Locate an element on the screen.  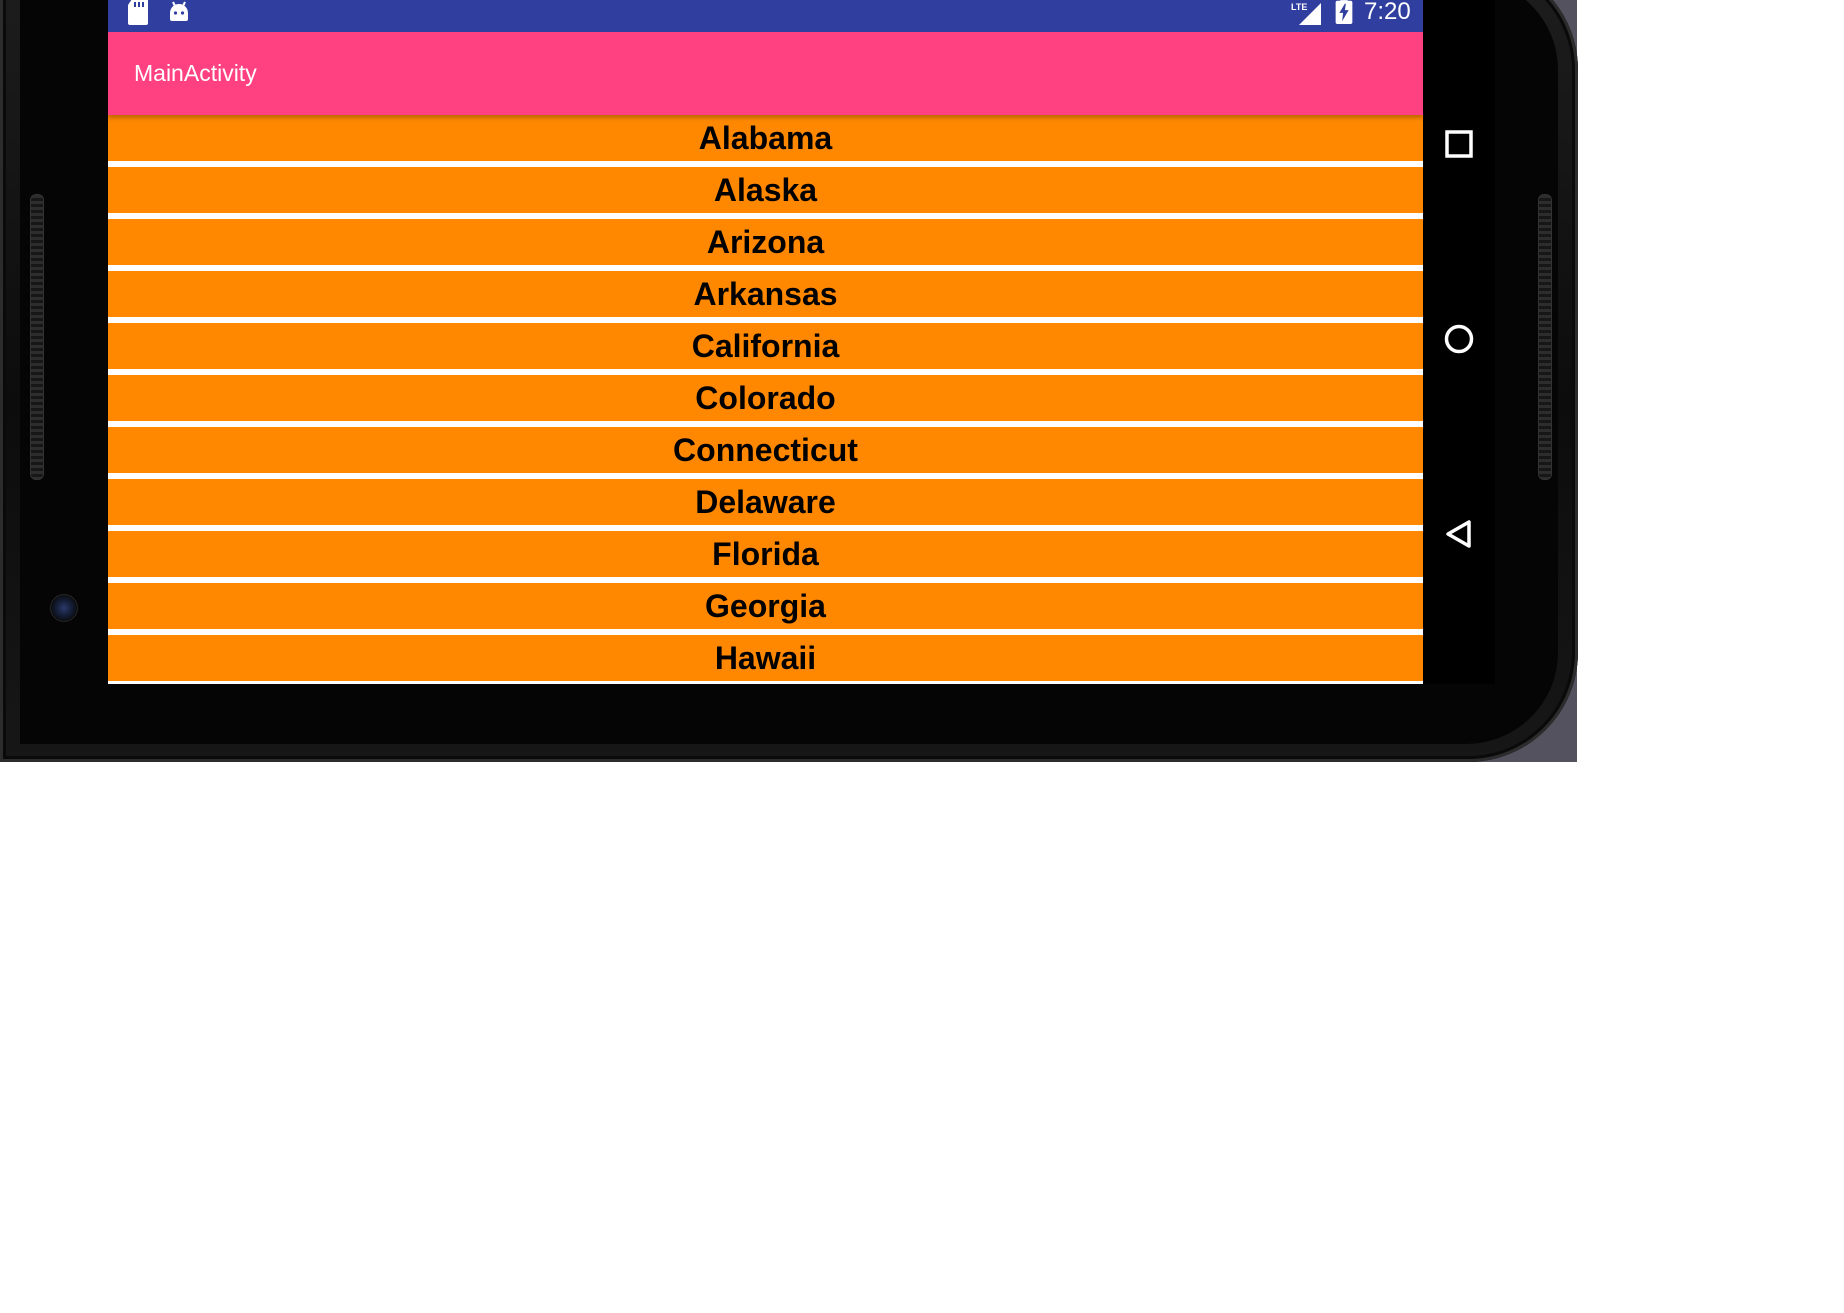
list-item-label: California is located at coordinates (765, 345).